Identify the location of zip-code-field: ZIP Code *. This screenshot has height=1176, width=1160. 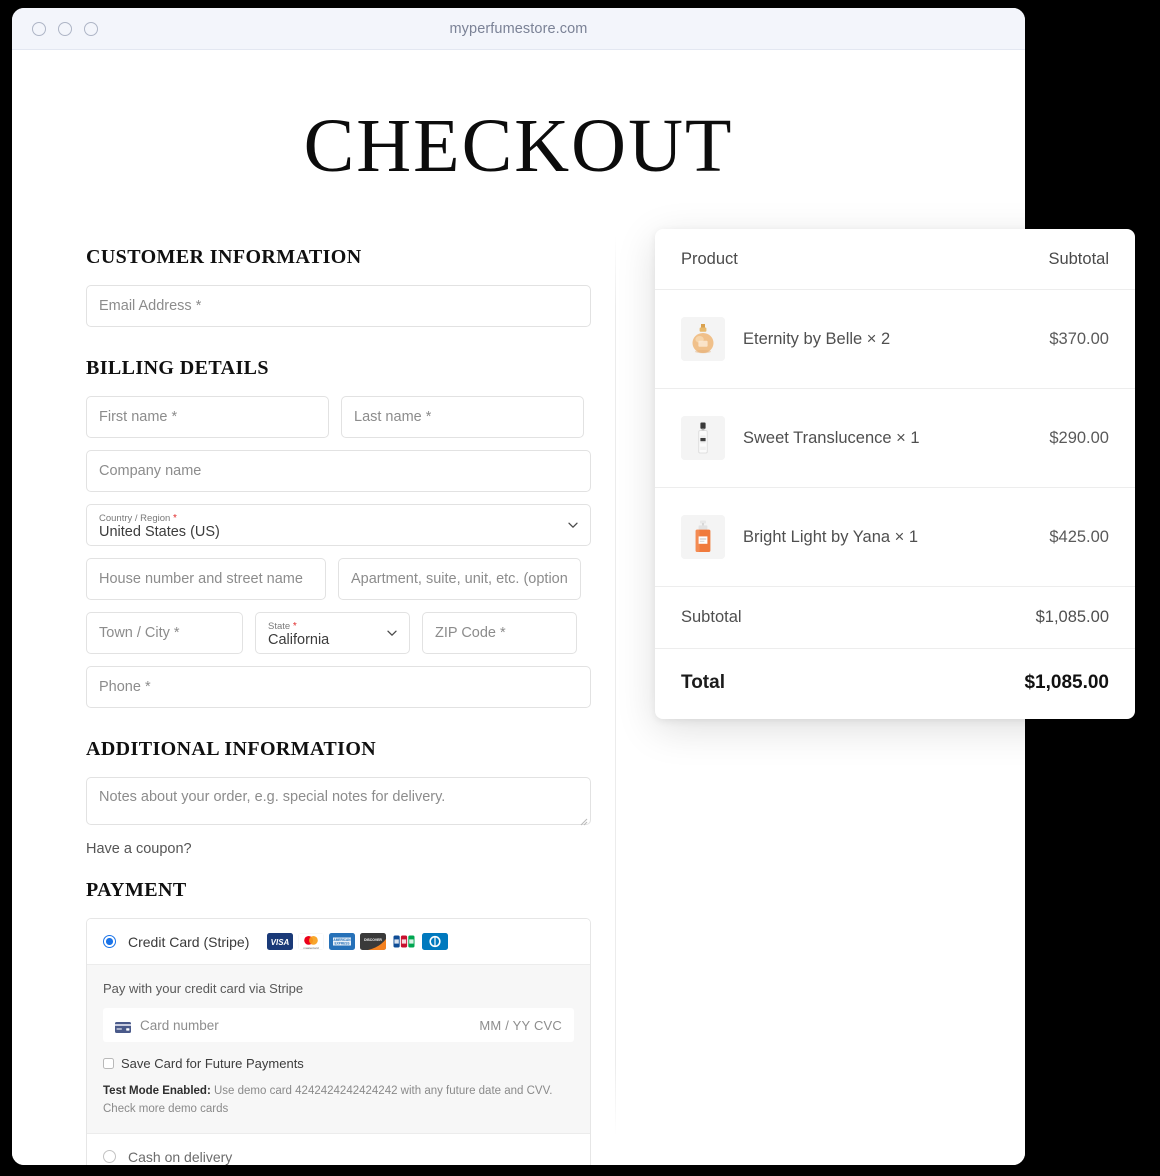
(499, 633).